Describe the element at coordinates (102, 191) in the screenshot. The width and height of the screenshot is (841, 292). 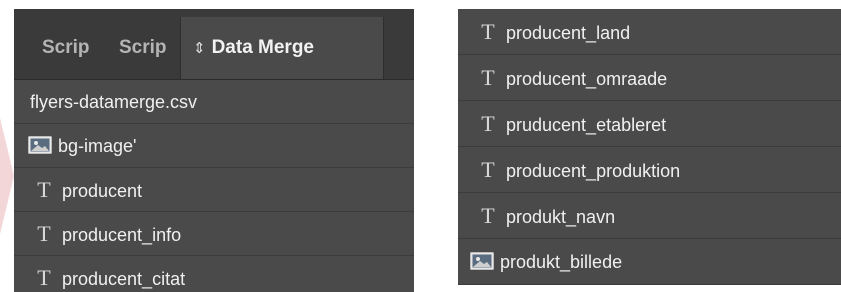
I see `field-label: producent` at that location.